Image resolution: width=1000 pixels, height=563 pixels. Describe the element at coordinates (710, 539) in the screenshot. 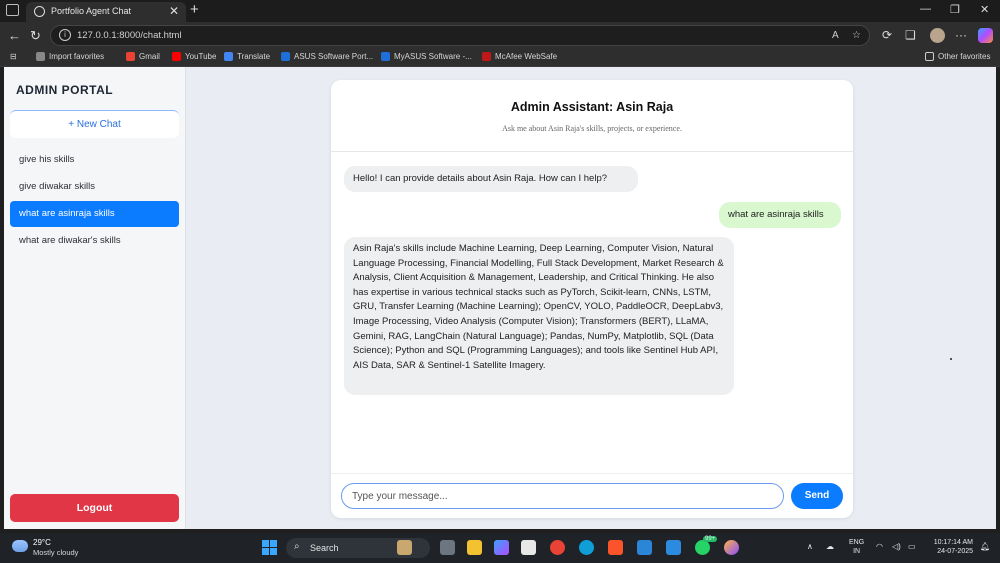

I see `notification-badge: 99+` at that location.